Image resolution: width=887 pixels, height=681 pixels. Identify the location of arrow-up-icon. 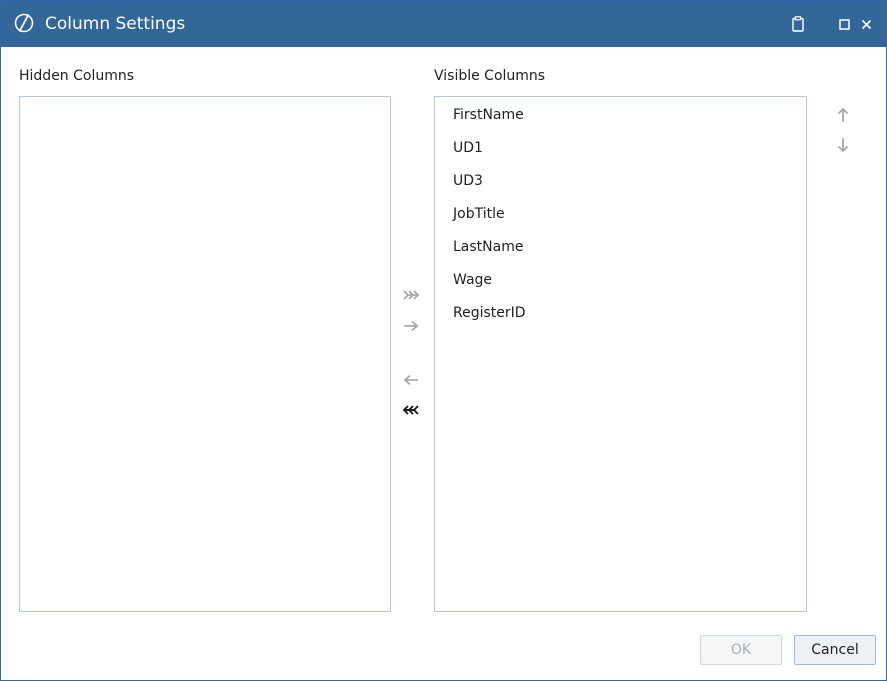
(843, 114).